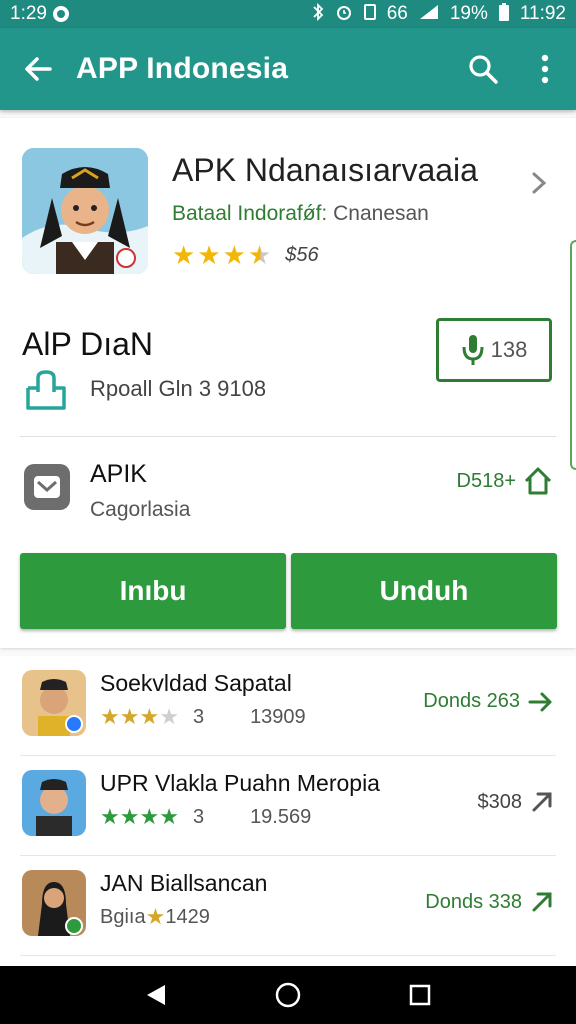 The width and height of the screenshot is (576, 1024). What do you see at coordinates (473, 901) in the screenshot?
I see `list-item-action-label: Donds 338` at bounding box center [473, 901].